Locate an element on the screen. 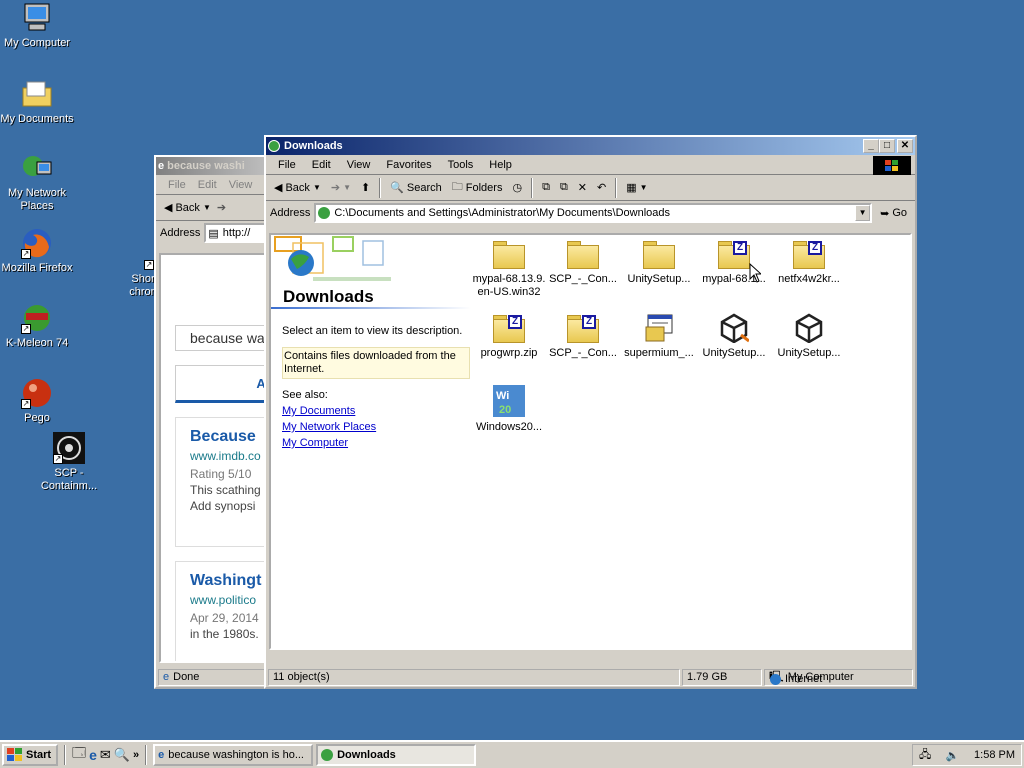 The image size is (1024, 768). result-url: www.politico is located at coordinates (223, 600).